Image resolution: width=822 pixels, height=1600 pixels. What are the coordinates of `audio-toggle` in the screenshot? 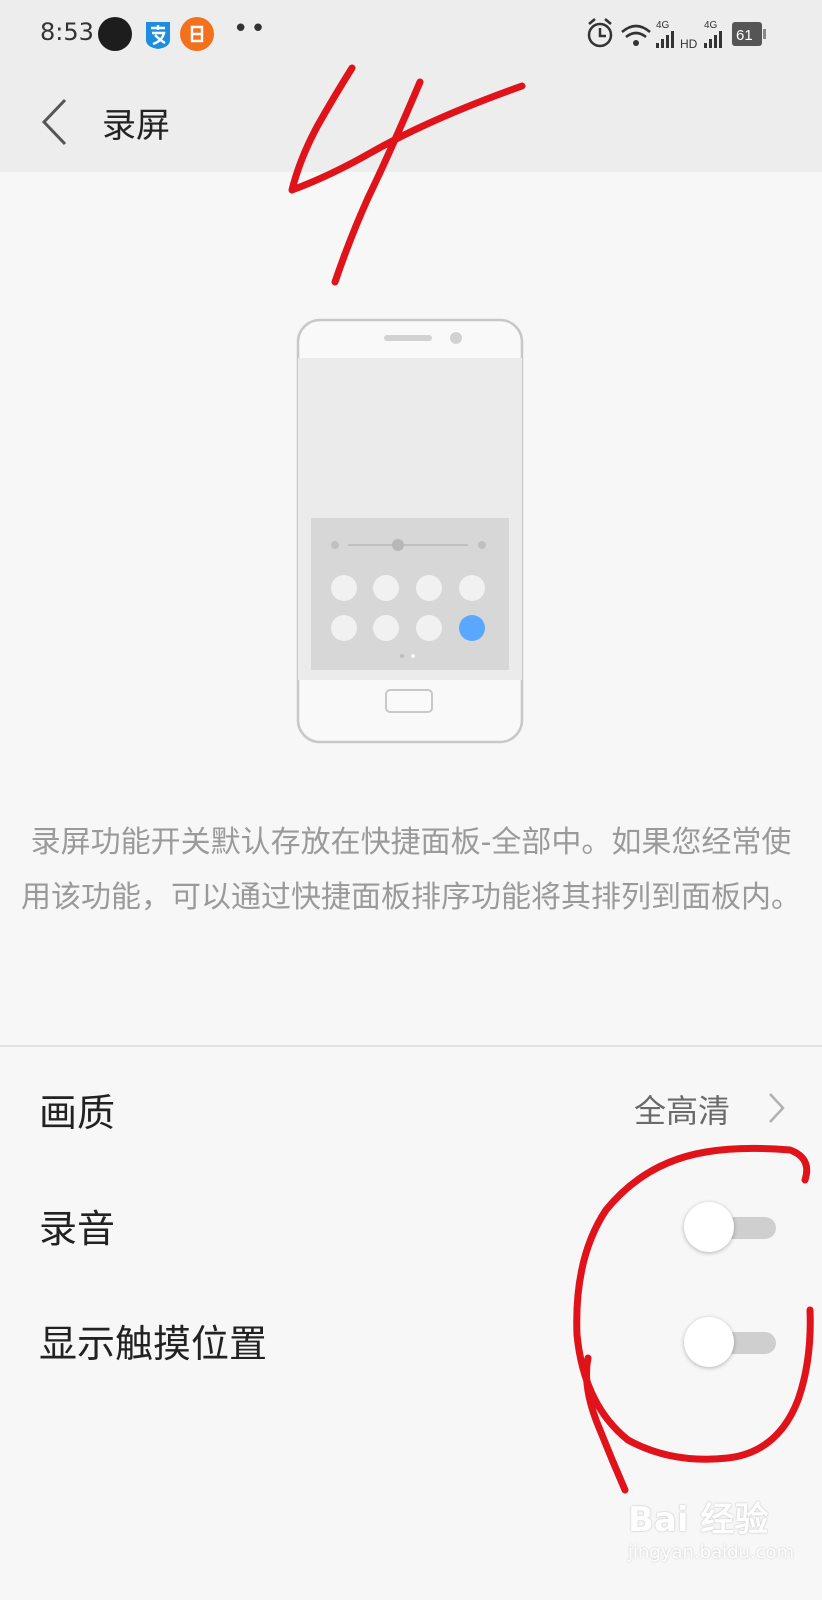 It's located at (734, 1227).